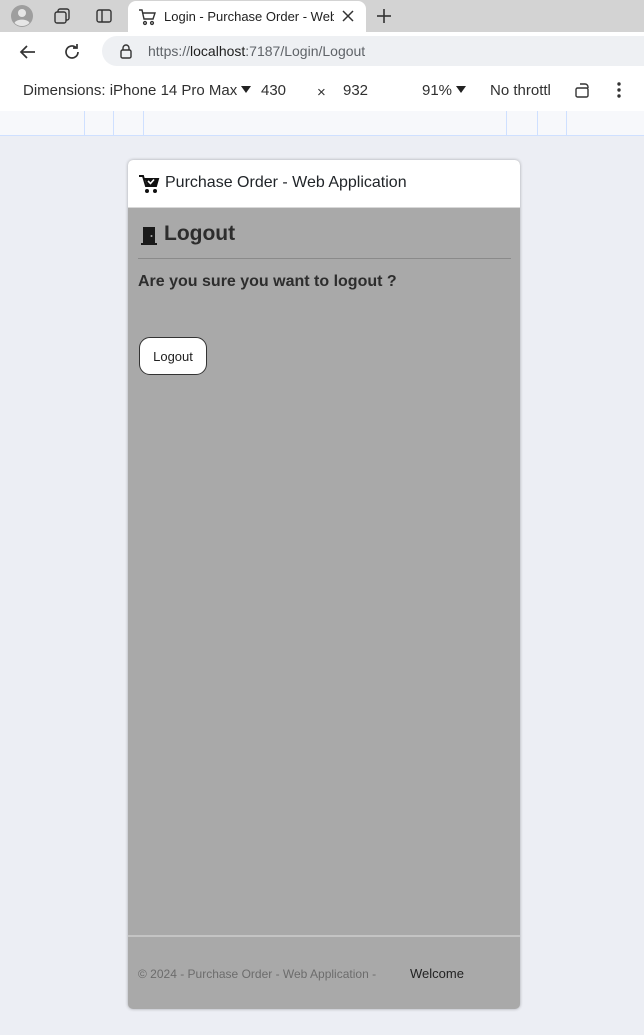 The width and height of the screenshot is (644, 1035). Describe the element at coordinates (173, 356) in the screenshot. I see `logout-button: Logout` at that location.